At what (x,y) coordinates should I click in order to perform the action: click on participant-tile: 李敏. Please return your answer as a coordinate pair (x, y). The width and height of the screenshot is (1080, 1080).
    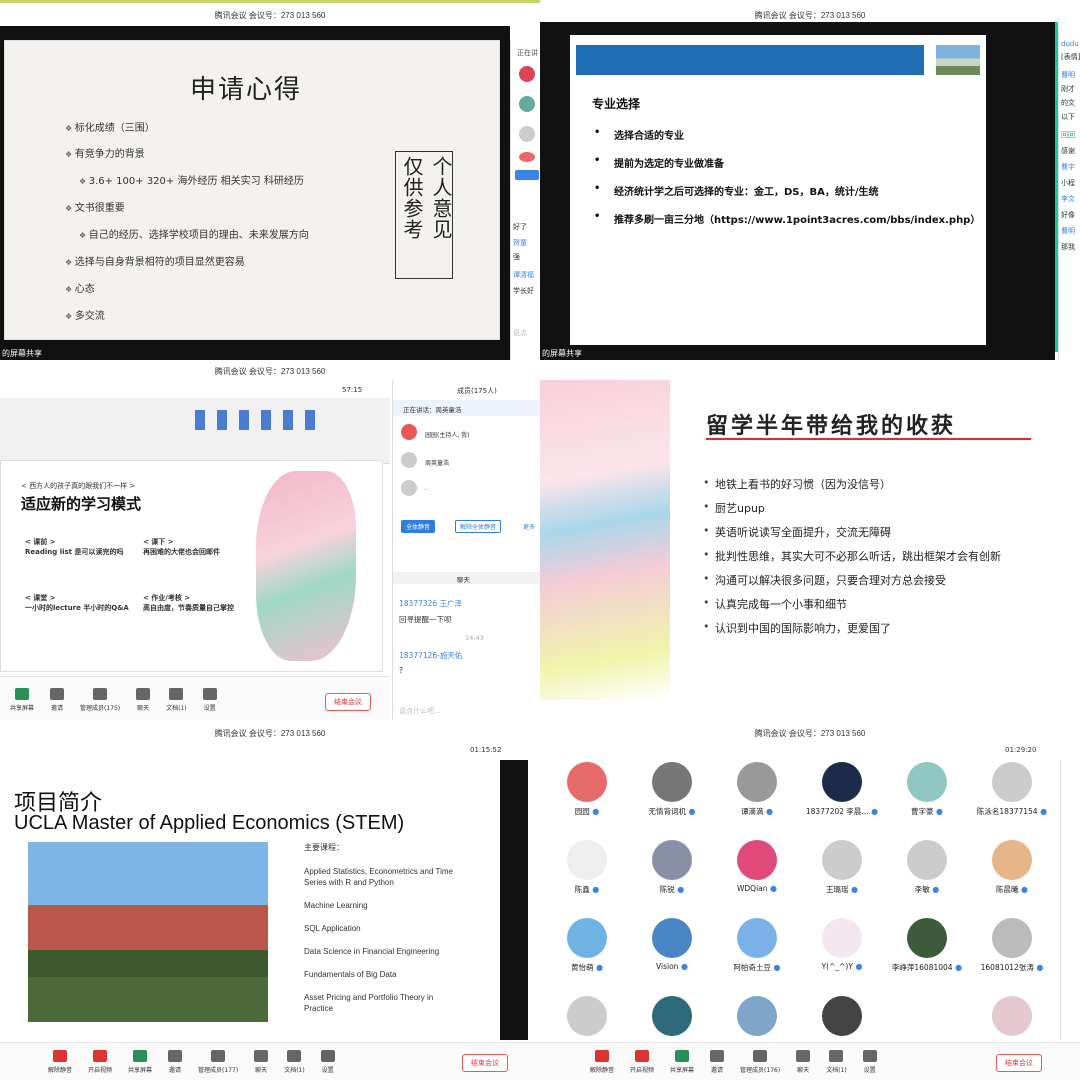
    Looking at the image, I should click on (927, 867).